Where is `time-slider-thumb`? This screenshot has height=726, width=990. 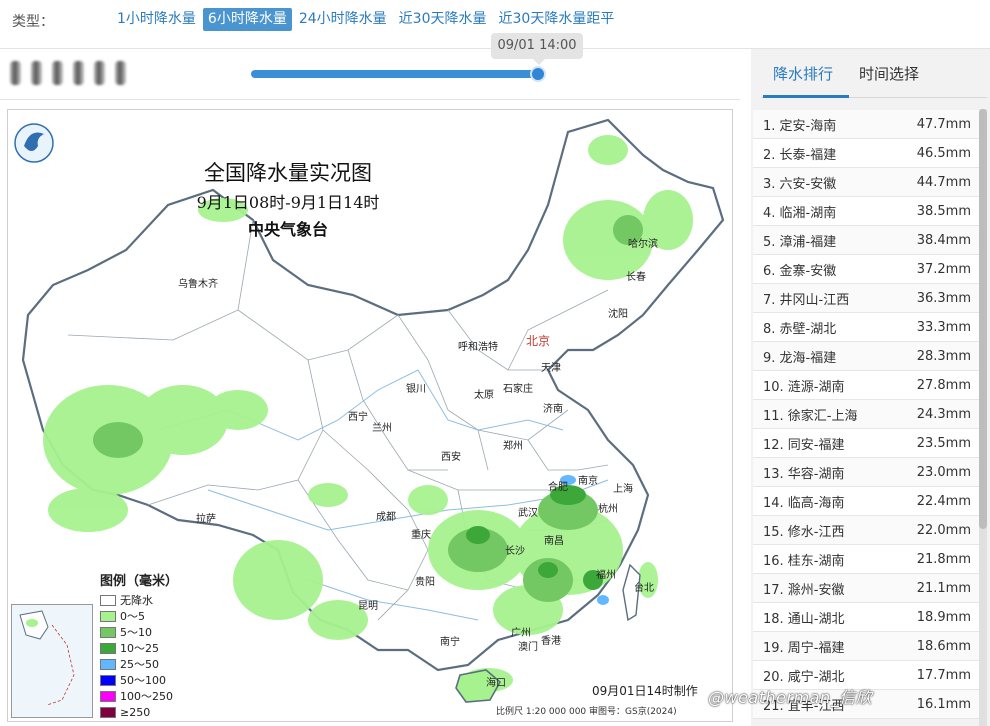
time-slider-thumb is located at coordinates (538, 74).